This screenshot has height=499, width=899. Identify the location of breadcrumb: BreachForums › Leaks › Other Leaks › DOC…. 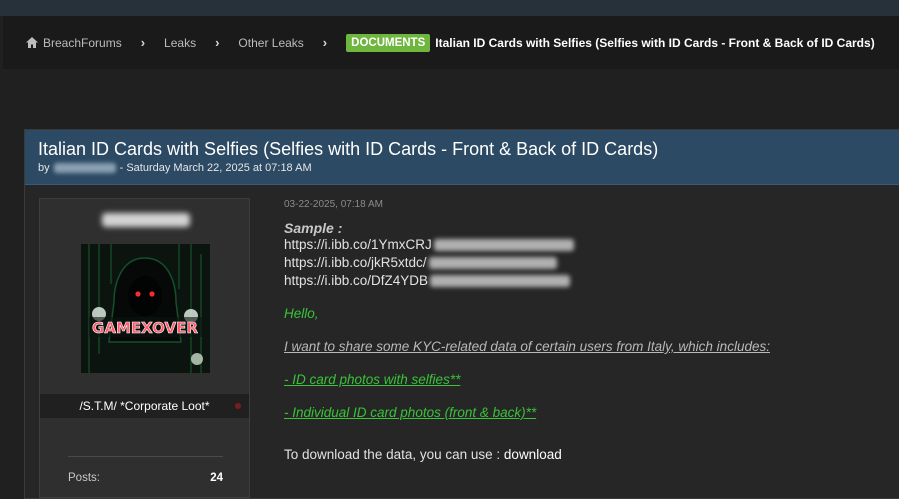
(451, 42).